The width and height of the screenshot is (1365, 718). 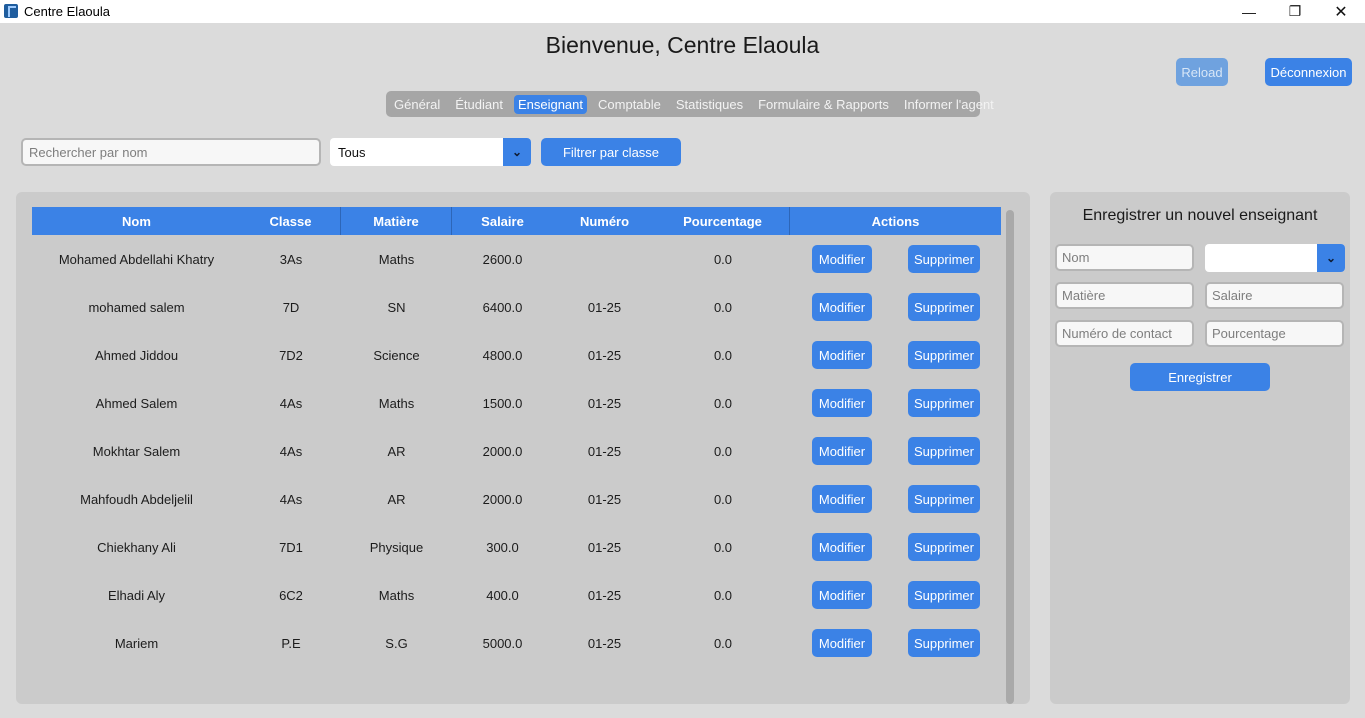 I want to click on column-header-classe: Classe, so click(x=291, y=221).